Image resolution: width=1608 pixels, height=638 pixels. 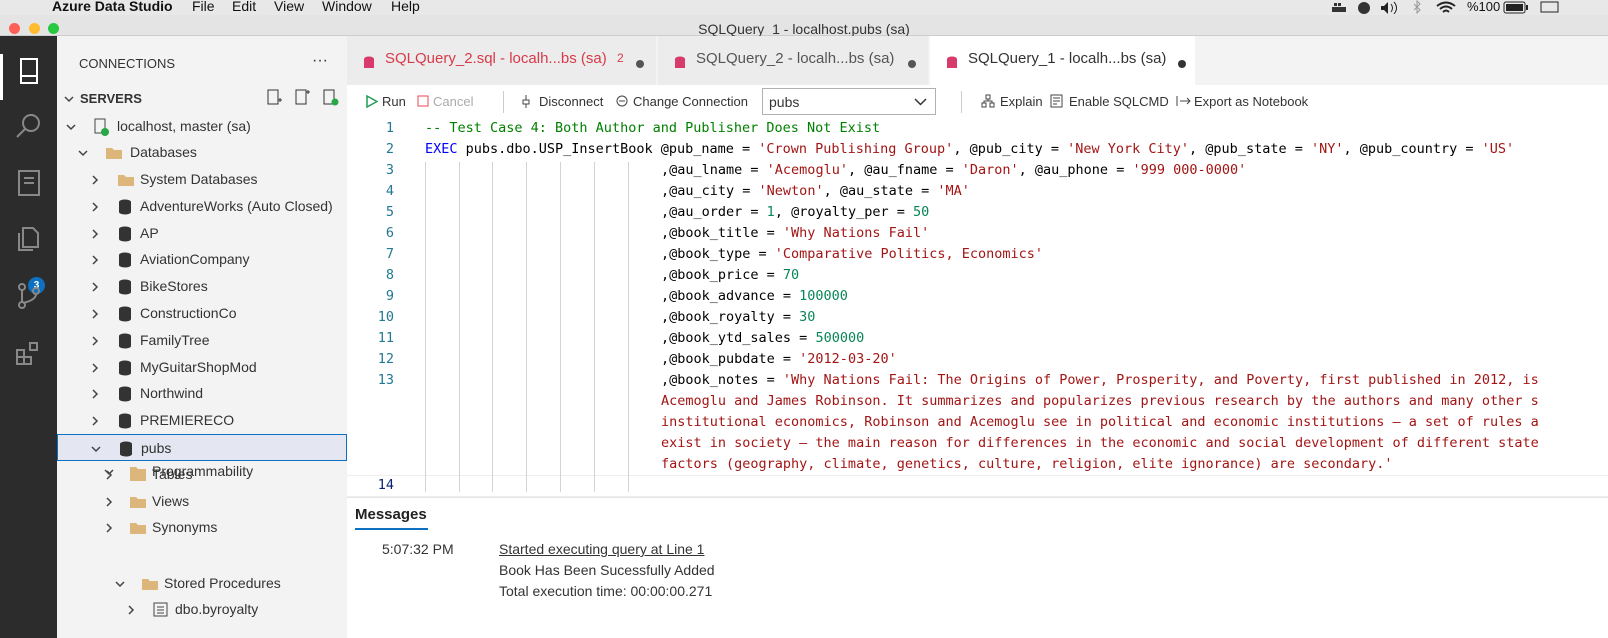 What do you see at coordinates (274, 97) in the screenshot?
I see `new-connection-icon` at bounding box center [274, 97].